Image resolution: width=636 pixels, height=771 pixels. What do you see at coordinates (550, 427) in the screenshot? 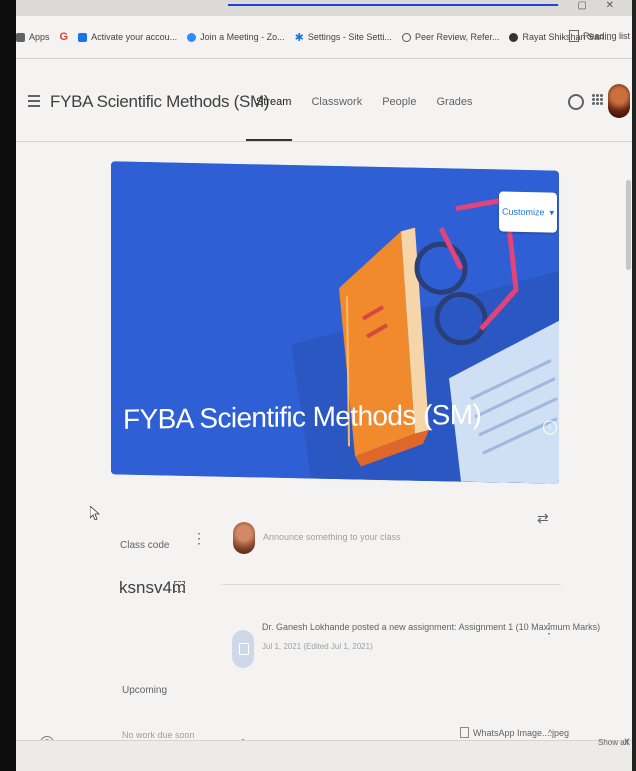
I see `info-icon: i` at bounding box center [550, 427].